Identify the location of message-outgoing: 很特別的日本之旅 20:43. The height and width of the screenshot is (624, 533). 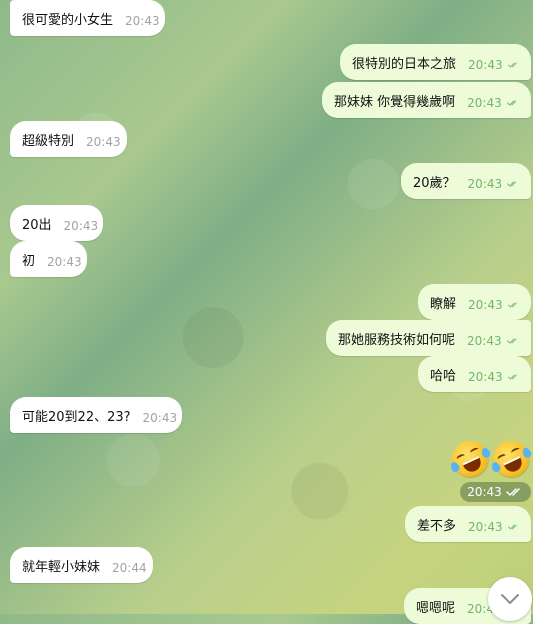
(435, 62).